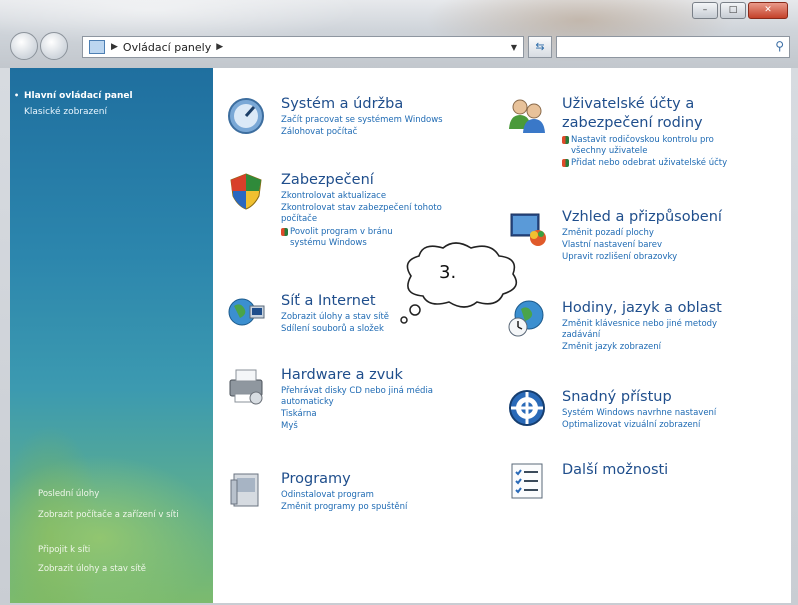 The width and height of the screenshot is (798, 605). Describe the element at coordinates (327, 495) in the screenshot. I see `category-link: Odinstalovat program` at that location.